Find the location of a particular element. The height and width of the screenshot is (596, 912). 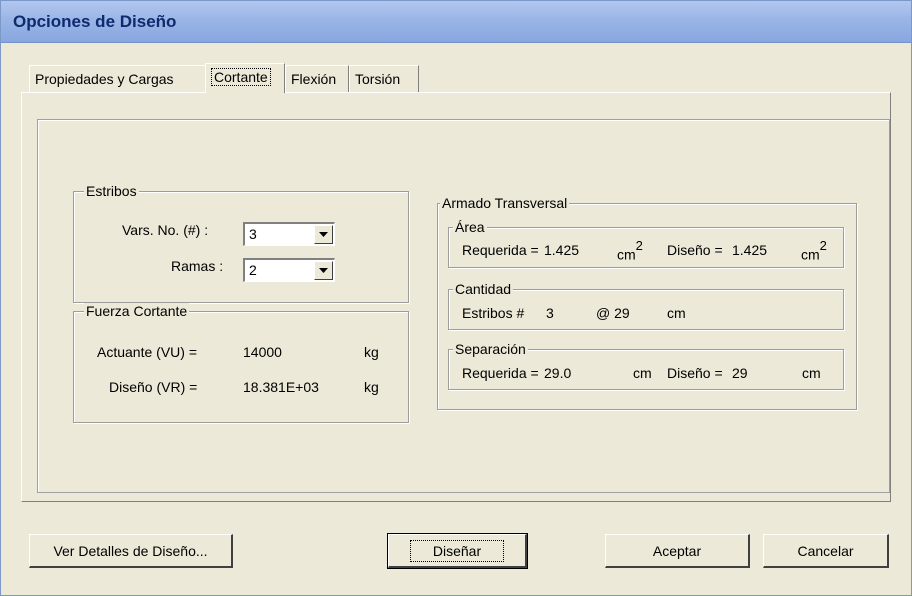

separacion-requerida-unit: cm is located at coordinates (642, 373).